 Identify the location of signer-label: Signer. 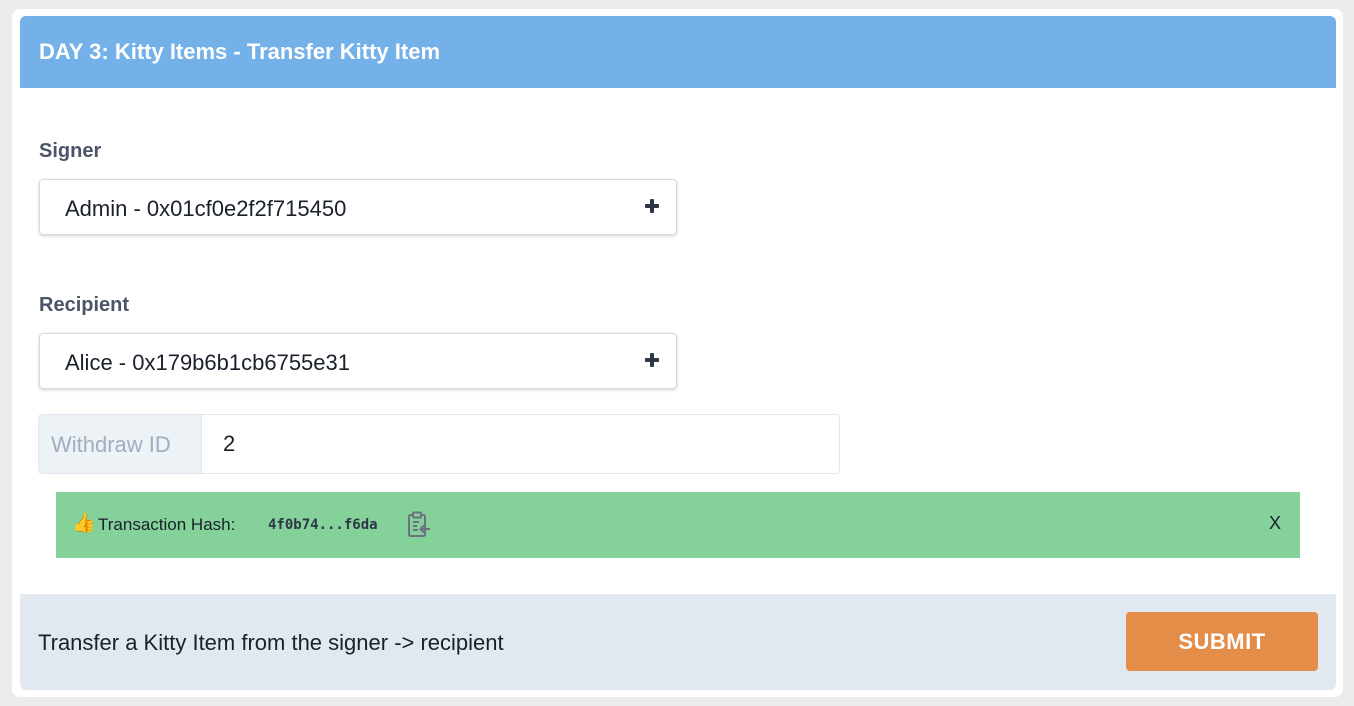
(70, 151).